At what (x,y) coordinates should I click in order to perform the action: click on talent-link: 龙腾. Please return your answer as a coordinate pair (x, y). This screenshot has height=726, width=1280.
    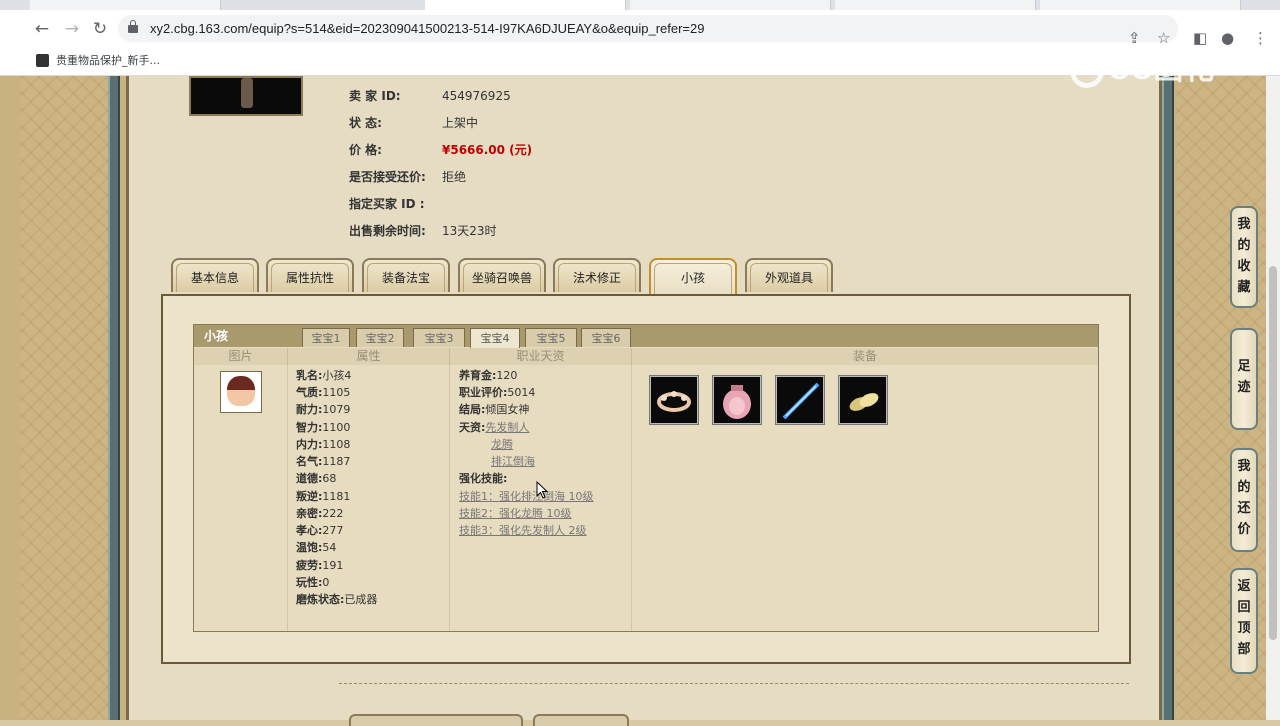
    Looking at the image, I should click on (502, 445).